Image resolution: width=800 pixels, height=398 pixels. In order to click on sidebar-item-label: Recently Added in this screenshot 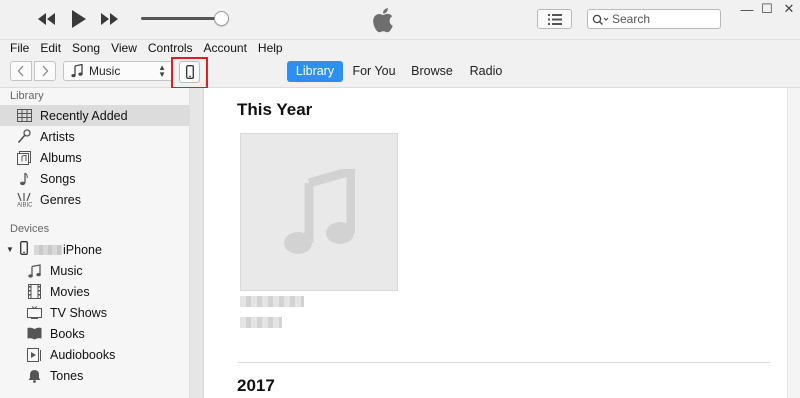, I will do `click(84, 115)`.